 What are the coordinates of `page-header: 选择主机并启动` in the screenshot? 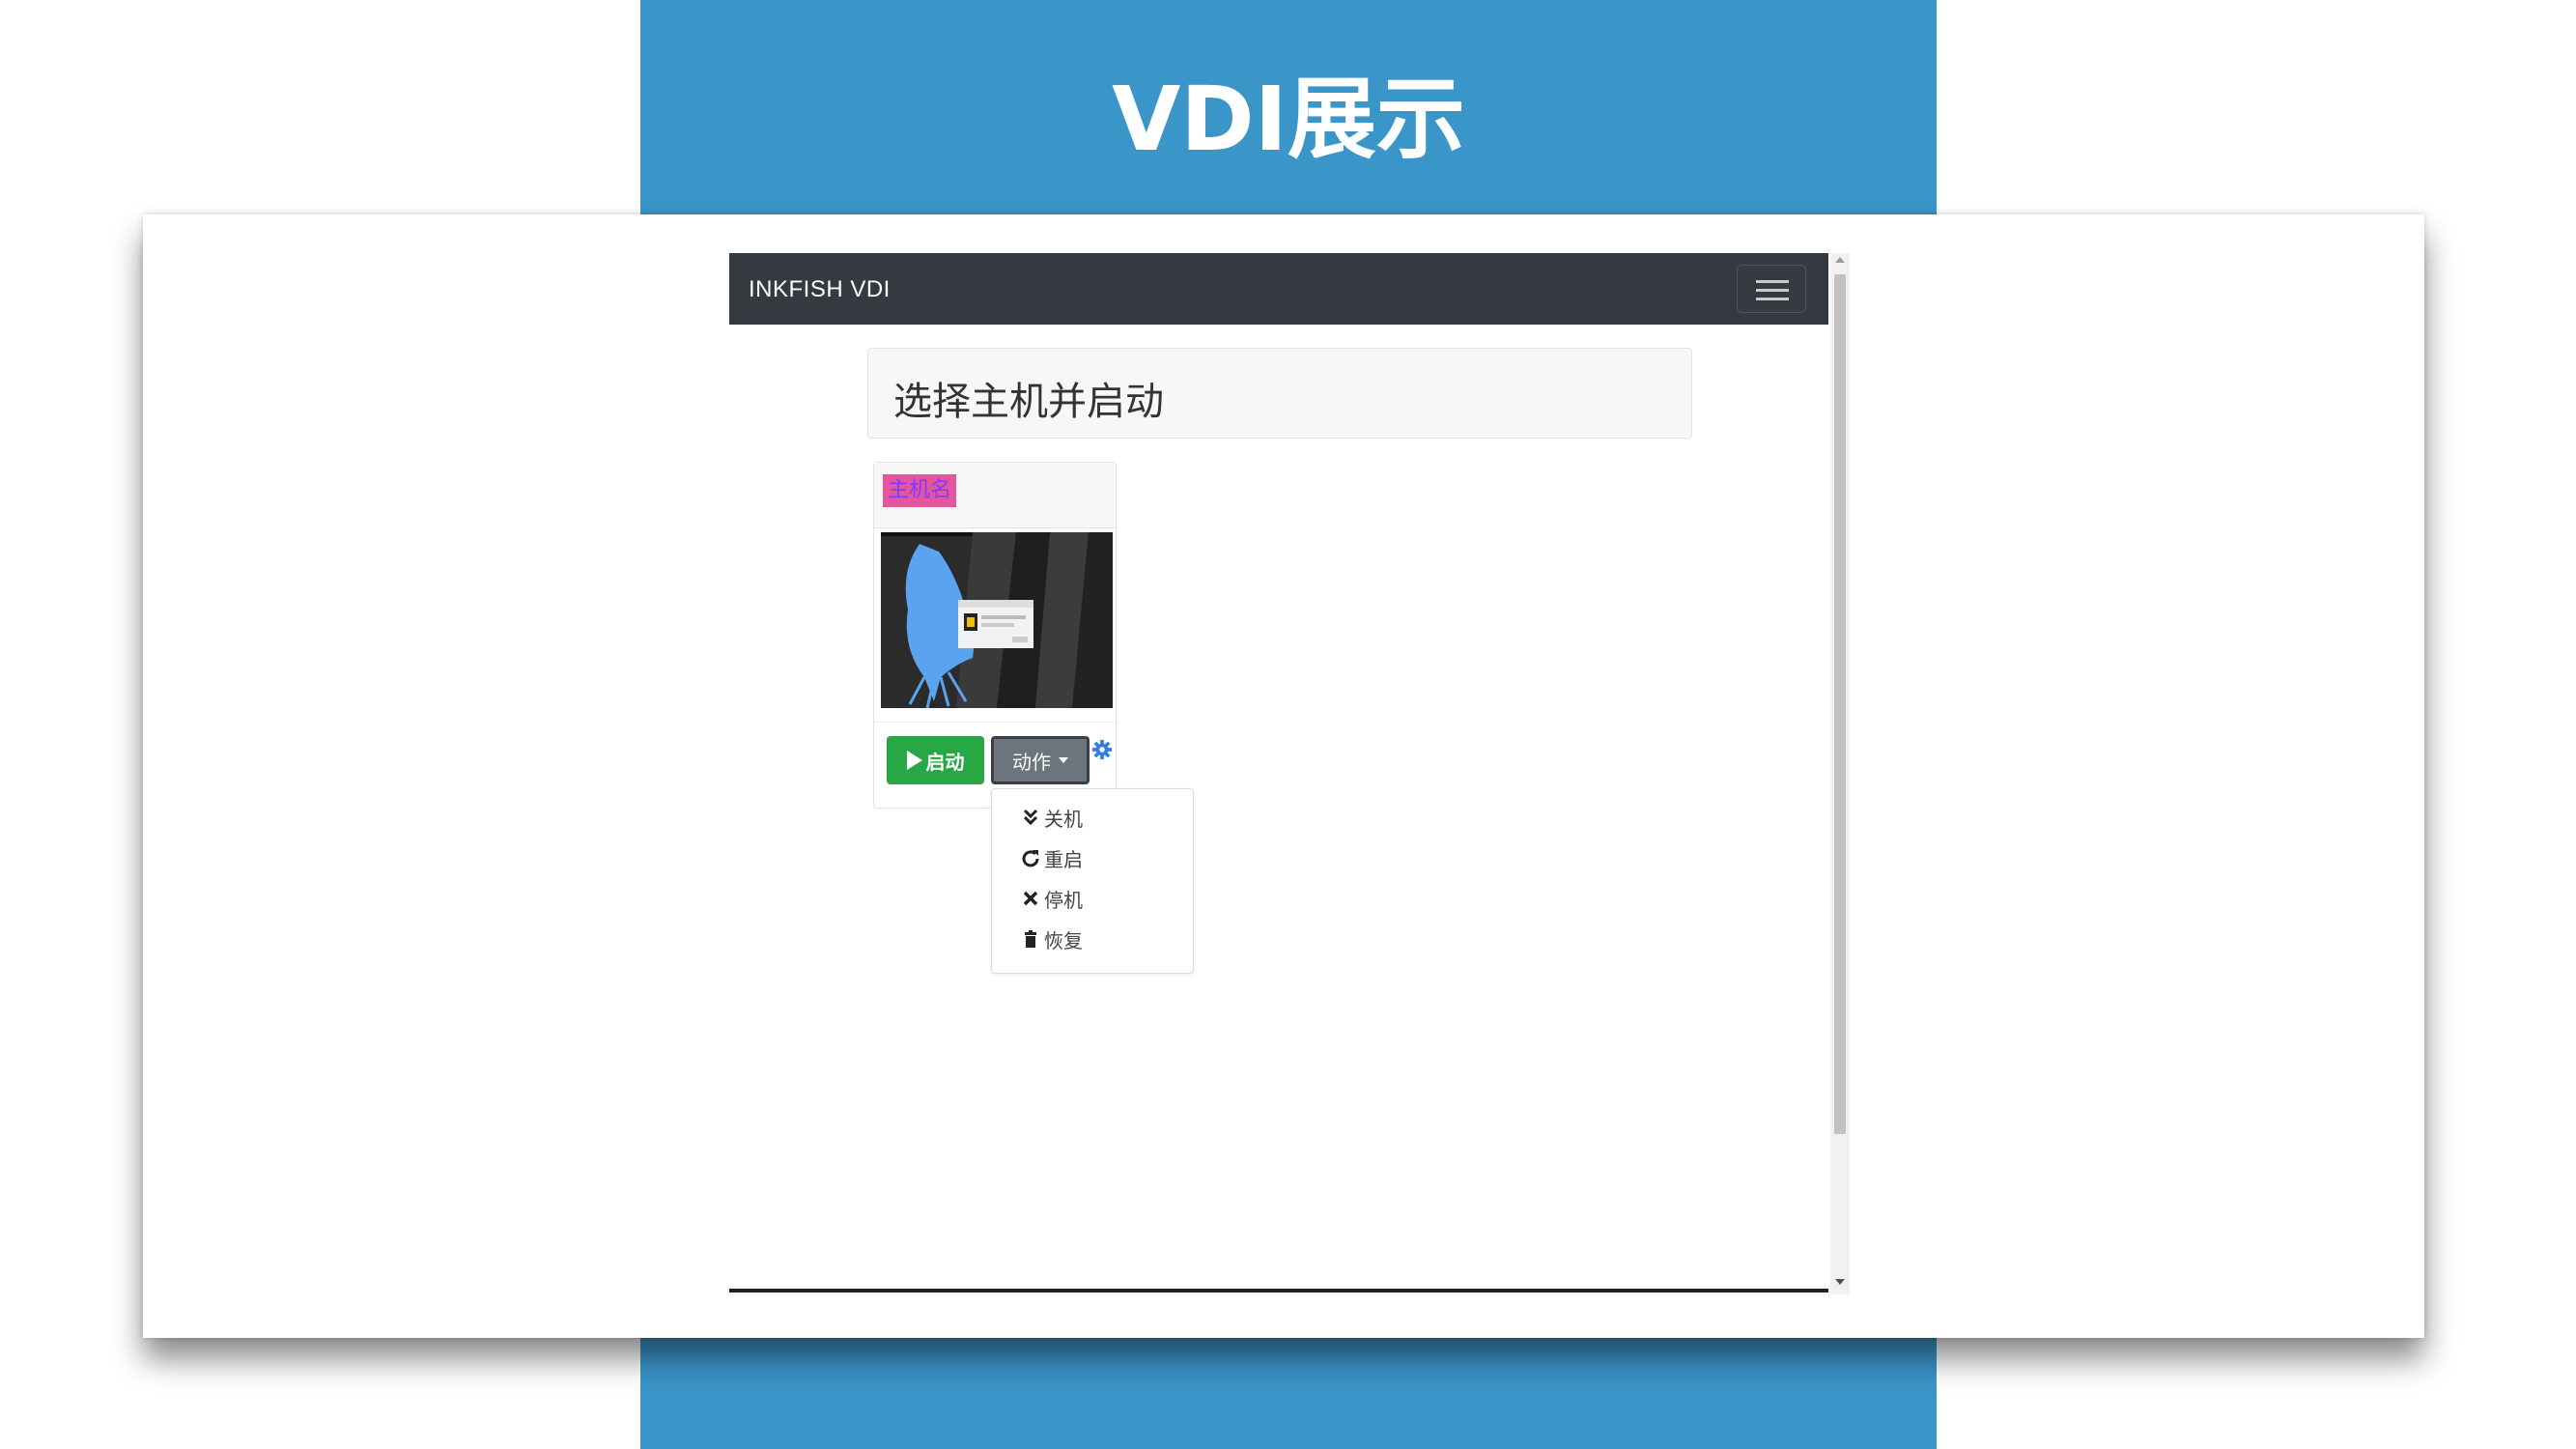 It's located at (1279, 393).